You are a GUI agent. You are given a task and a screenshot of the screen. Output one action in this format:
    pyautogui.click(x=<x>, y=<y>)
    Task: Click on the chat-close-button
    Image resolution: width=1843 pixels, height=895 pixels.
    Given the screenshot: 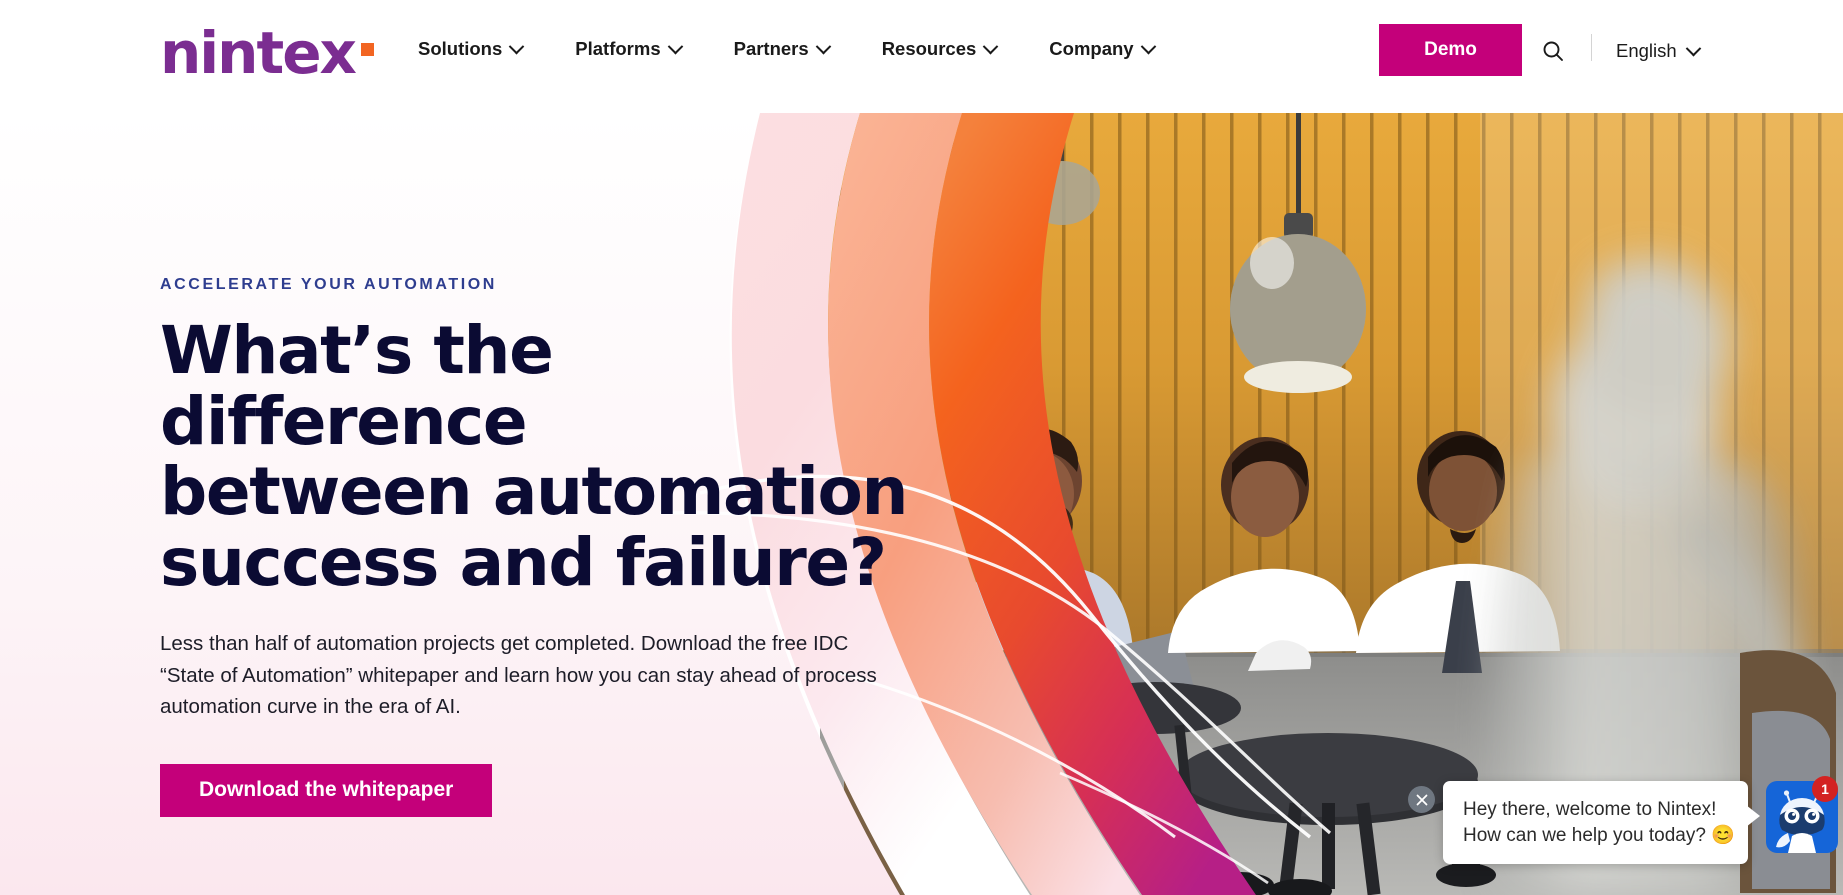 What is the action you would take?
    pyautogui.click(x=1421, y=799)
    